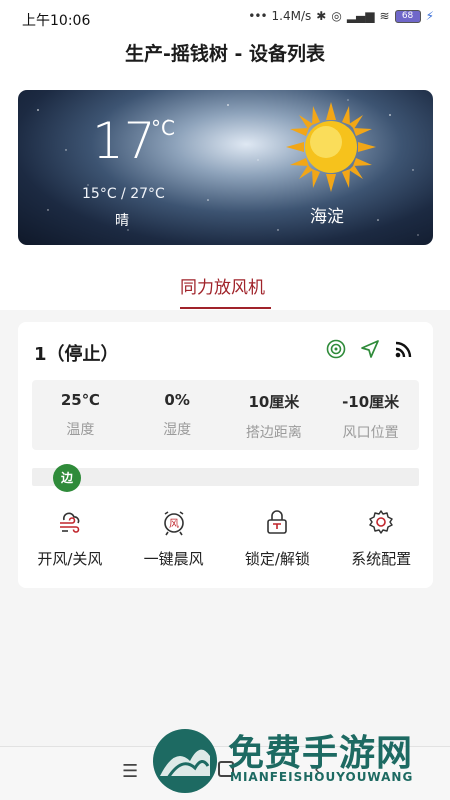 Image resolution: width=450 pixels, height=800 pixels. What do you see at coordinates (322, 777) in the screenshot?
I see `watermark-subtitle: MIANFEISHOUYOUWANG` at bounding box center [322, 777].